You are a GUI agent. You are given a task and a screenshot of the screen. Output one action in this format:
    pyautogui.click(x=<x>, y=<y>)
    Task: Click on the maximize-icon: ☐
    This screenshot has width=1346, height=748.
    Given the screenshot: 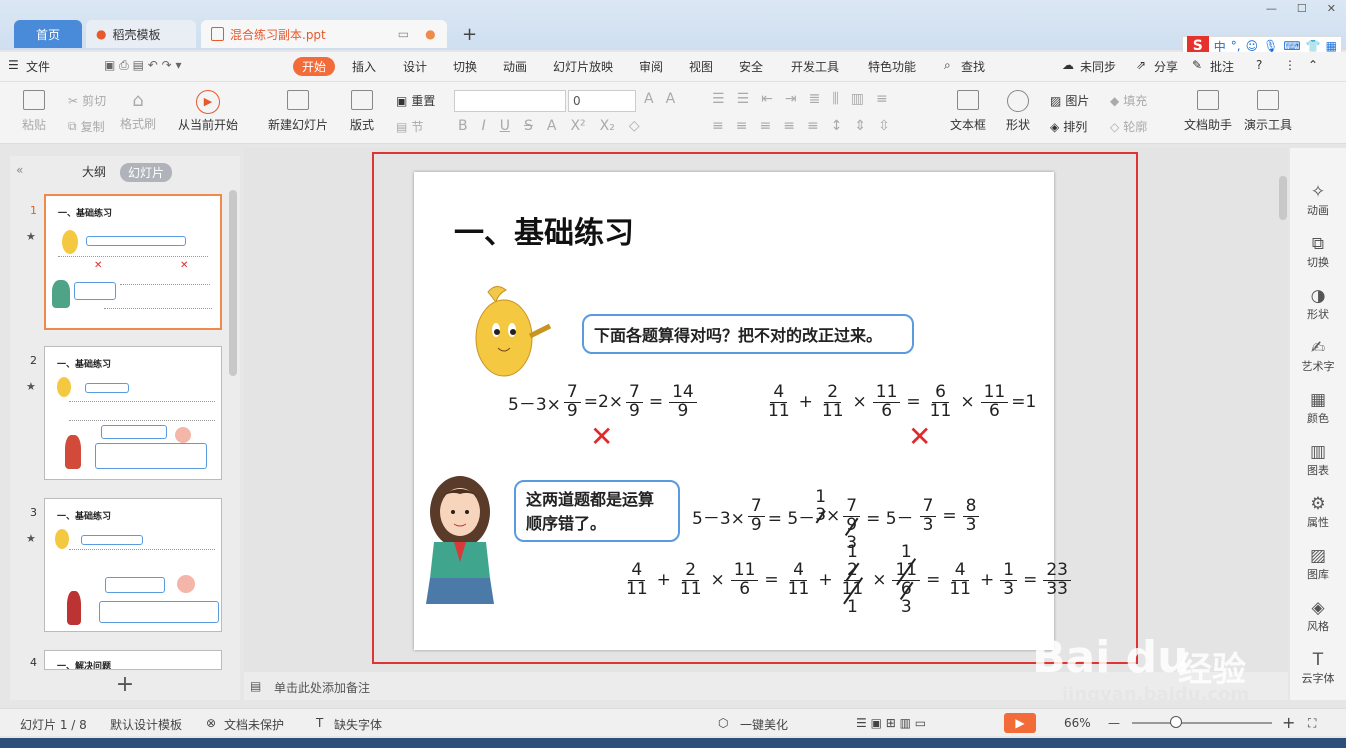 What is the action you would take?
    pyautogui.click(x=1302, y=8)
    